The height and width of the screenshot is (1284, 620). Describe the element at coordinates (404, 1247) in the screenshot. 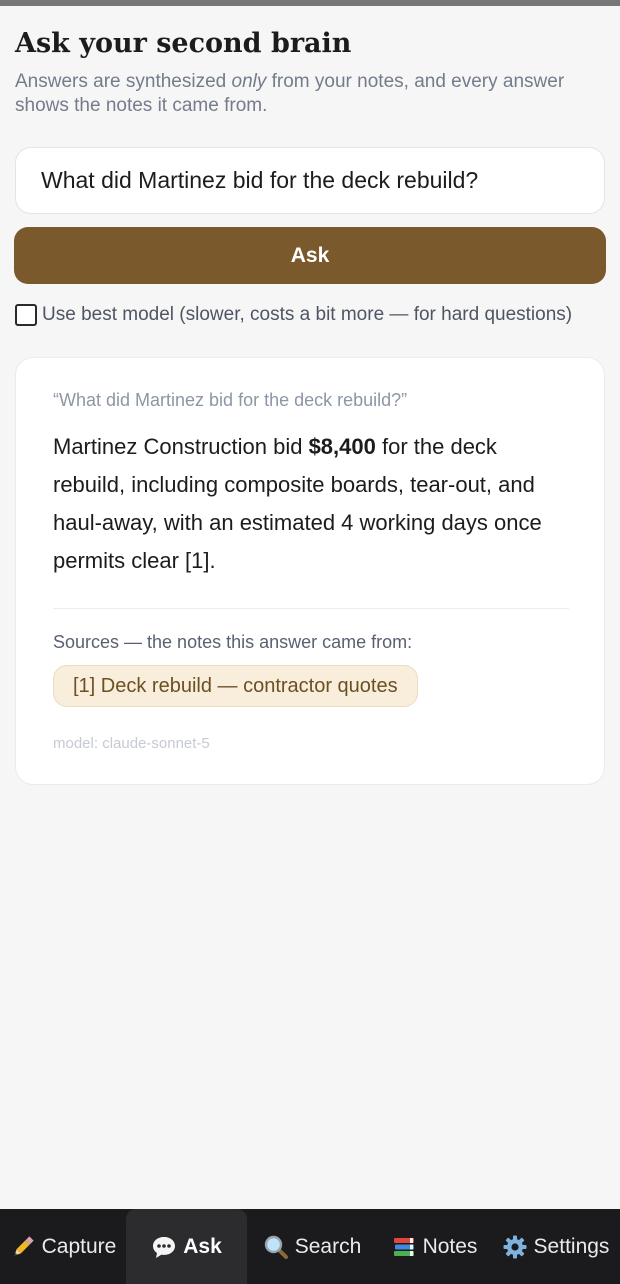

I see `books-icon` at that location.